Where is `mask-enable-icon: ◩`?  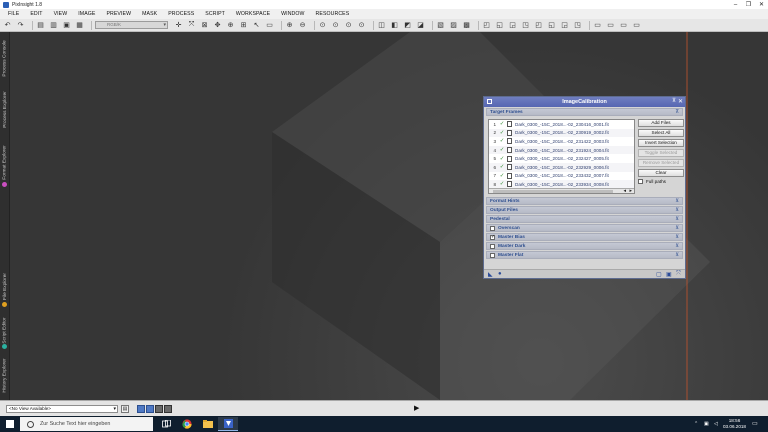
mask-enable-icon: ◩ is located at coordinates (407, 25).